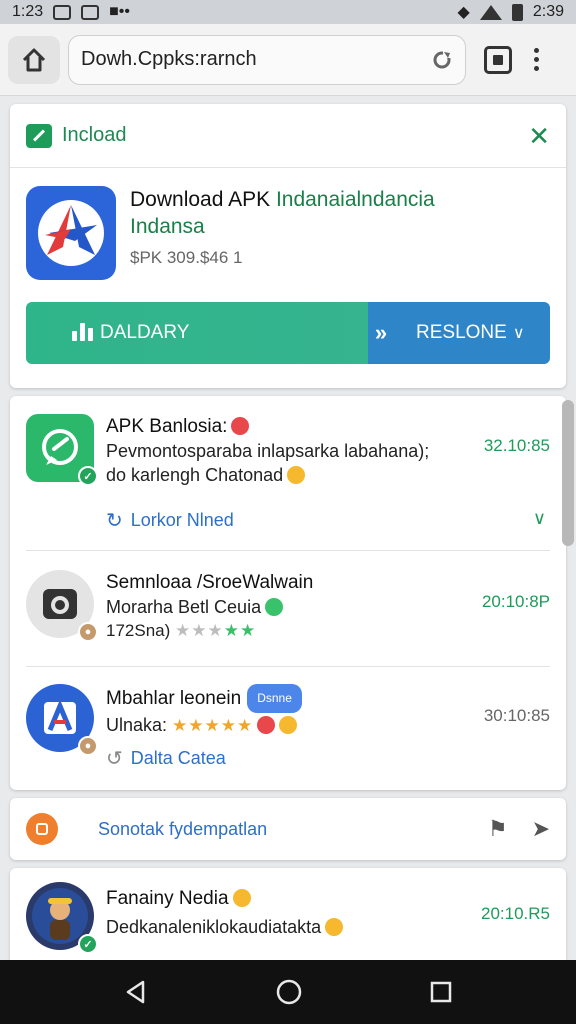  Describe the element at coordinates (442, 60) in the screenshot. I see `reload-icon` at that location.